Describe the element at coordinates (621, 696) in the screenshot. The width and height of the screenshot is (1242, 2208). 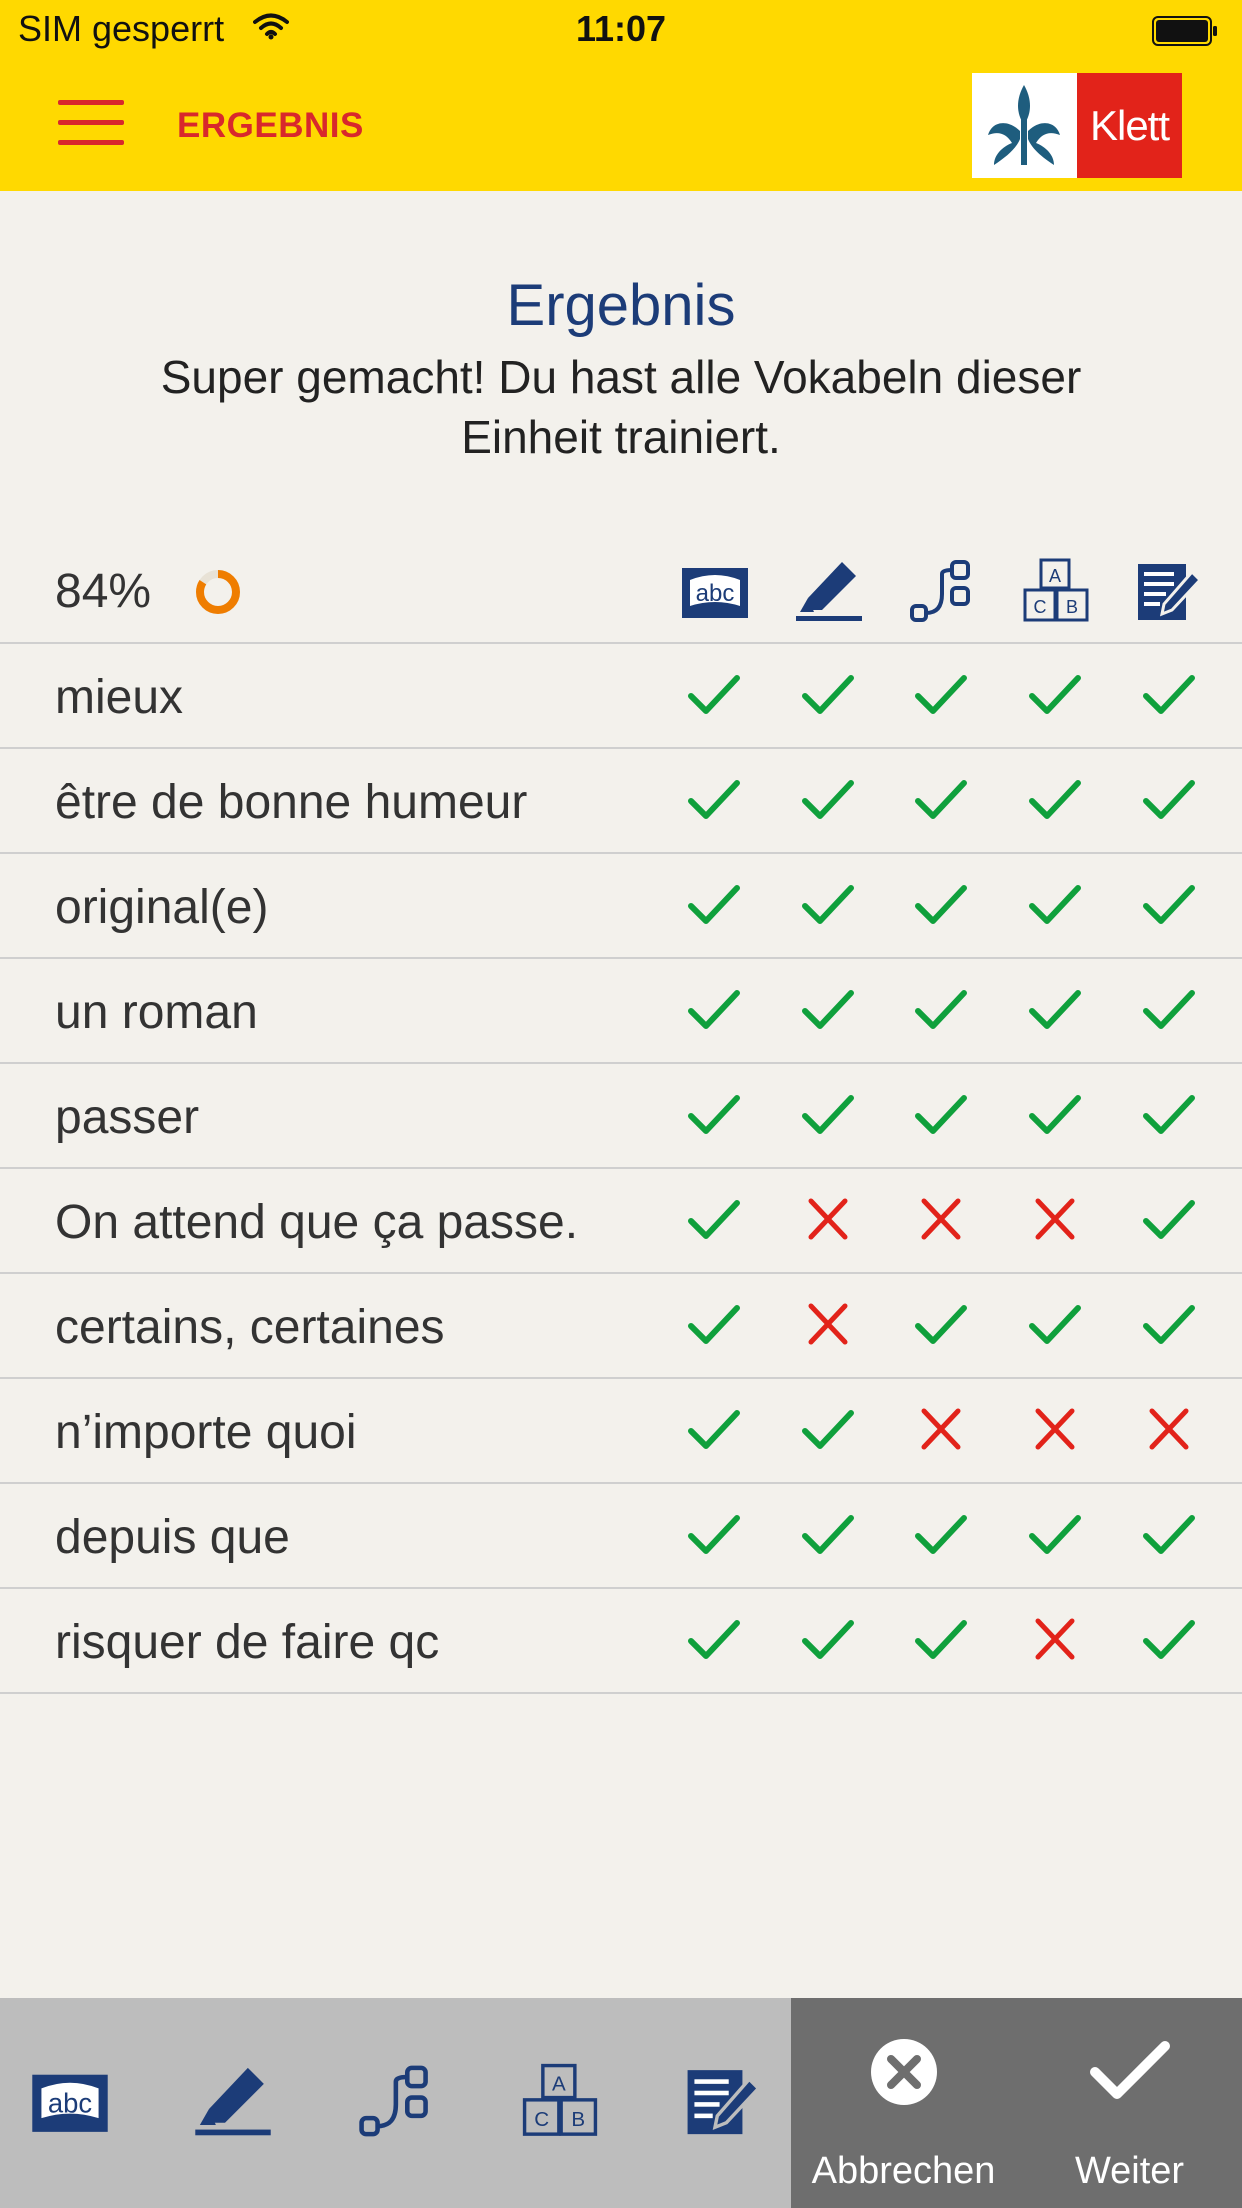
I see `table-row: mieux` at that location.